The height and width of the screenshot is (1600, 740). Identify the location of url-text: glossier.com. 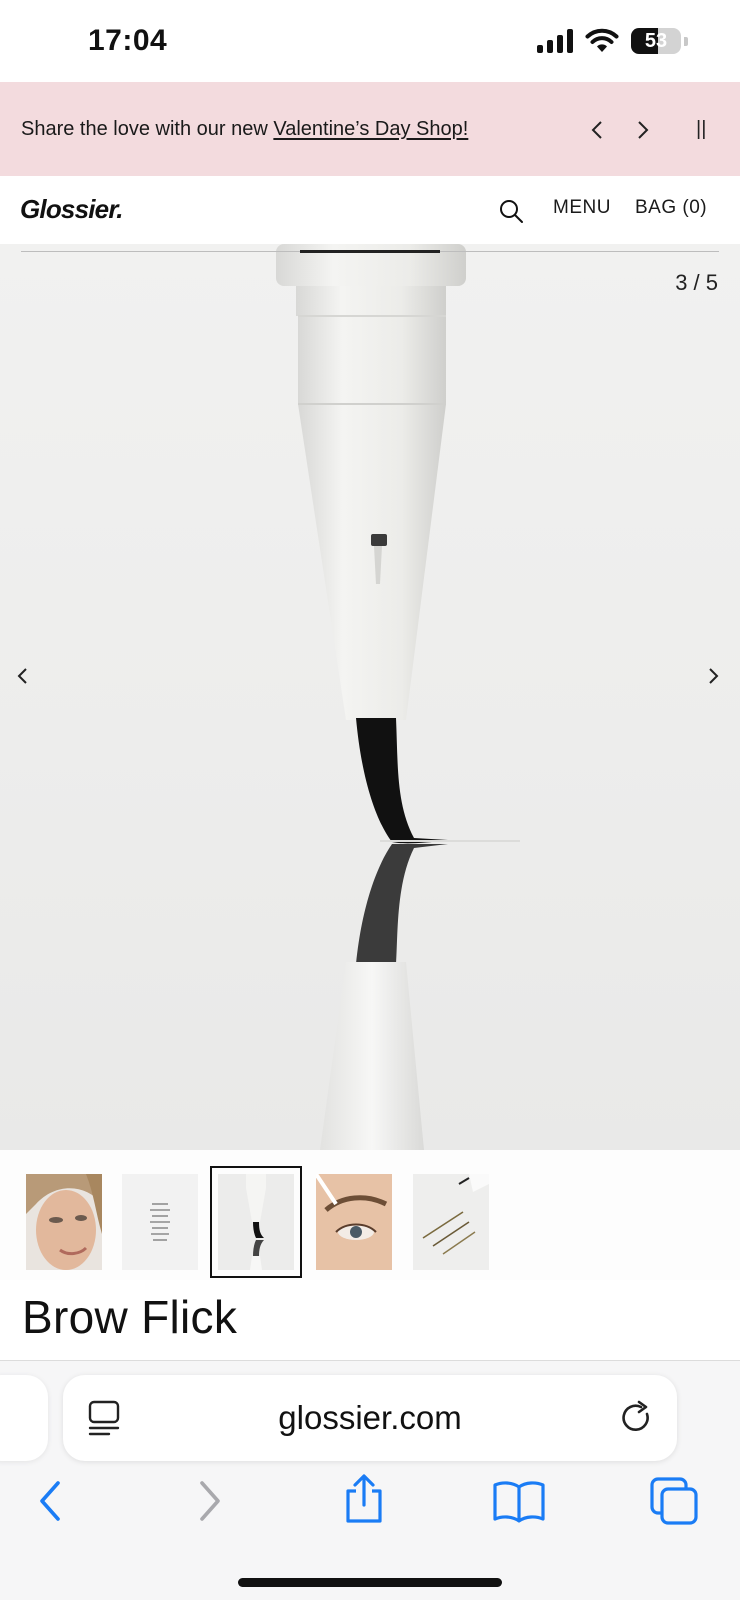
(370, 1417).